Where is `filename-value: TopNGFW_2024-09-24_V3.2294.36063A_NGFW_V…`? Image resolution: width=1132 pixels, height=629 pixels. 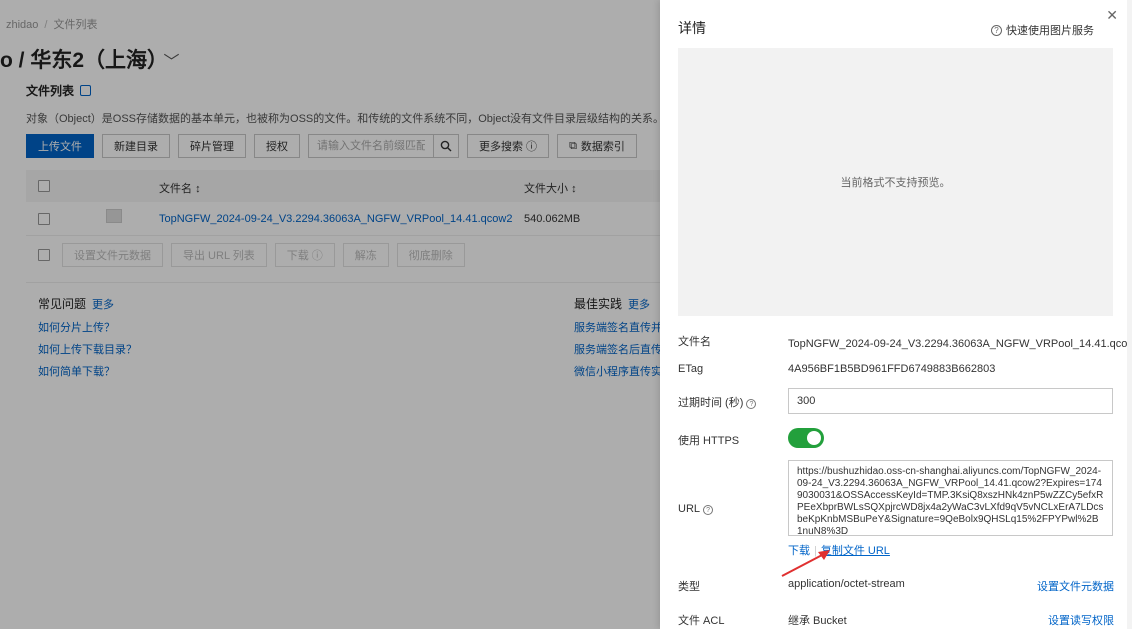
filename-value: TopNGFW_2024-09-24_V3.2294.36063A_NGFW_V… is located at coordinates (960, 343).